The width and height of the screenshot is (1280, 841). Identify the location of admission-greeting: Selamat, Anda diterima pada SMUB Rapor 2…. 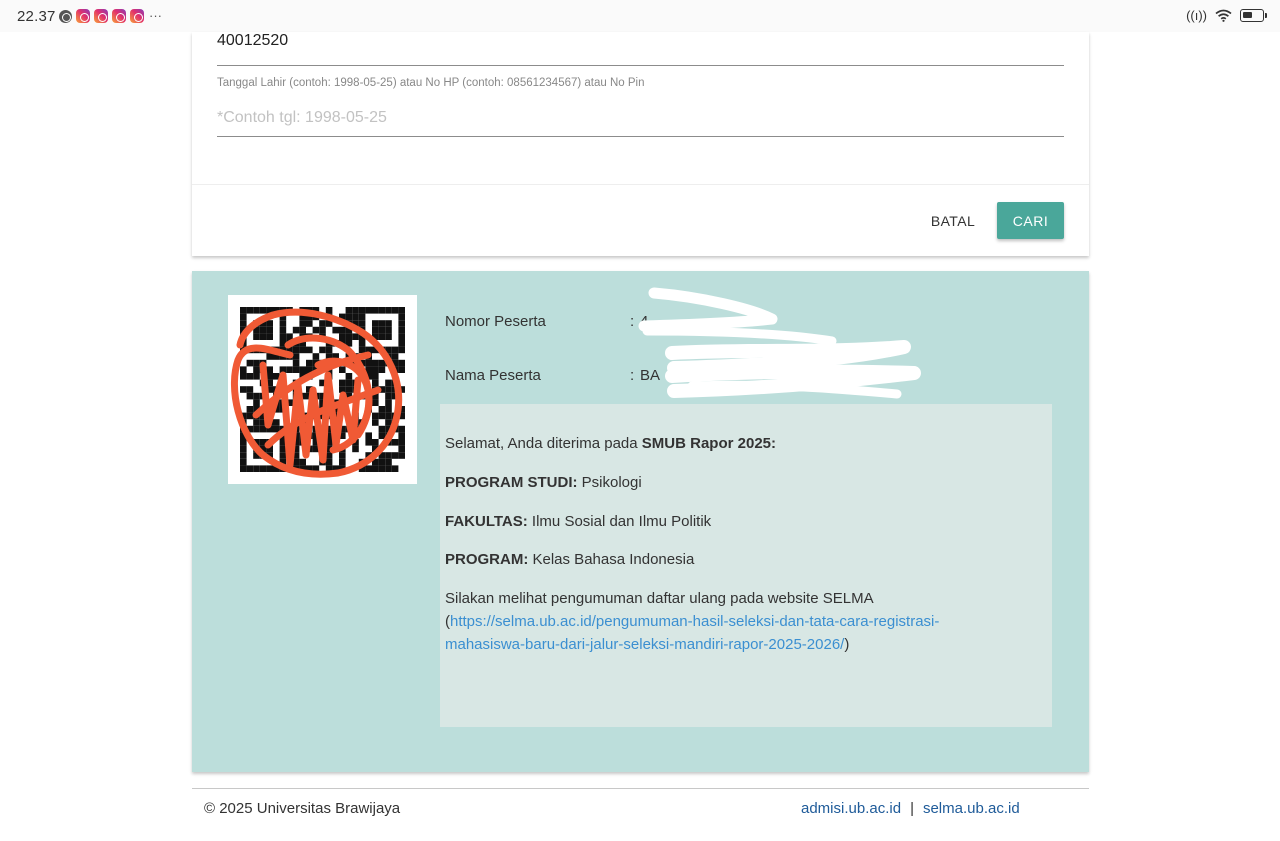
(610, 443).